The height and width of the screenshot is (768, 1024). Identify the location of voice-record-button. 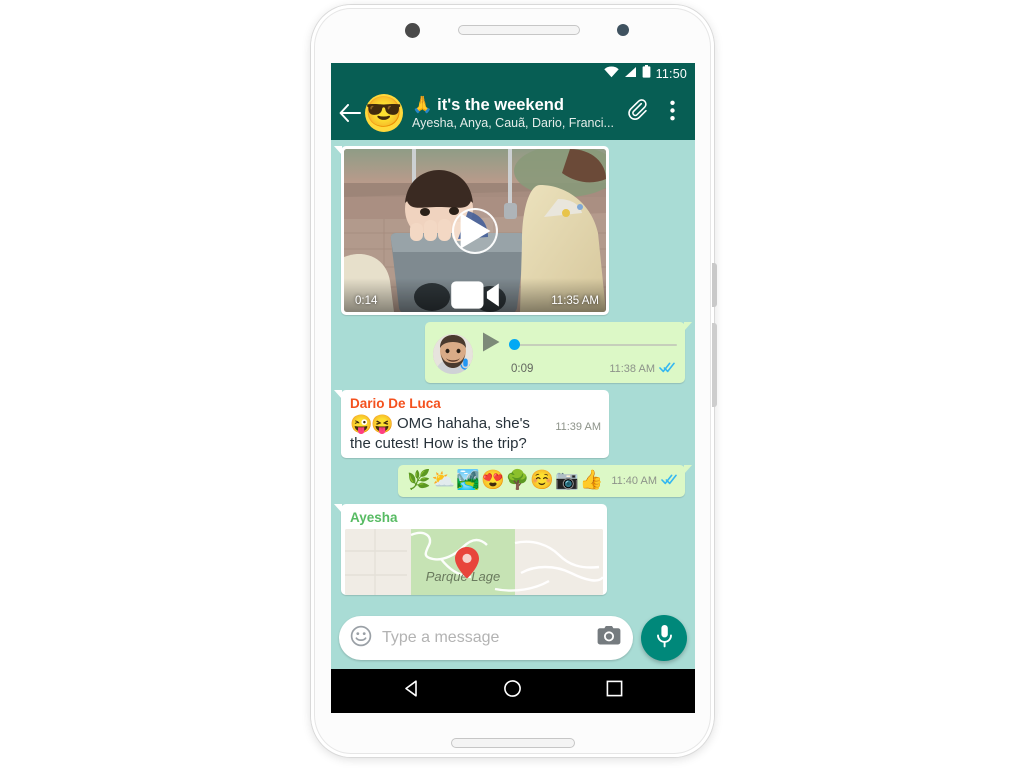
(664, 638).